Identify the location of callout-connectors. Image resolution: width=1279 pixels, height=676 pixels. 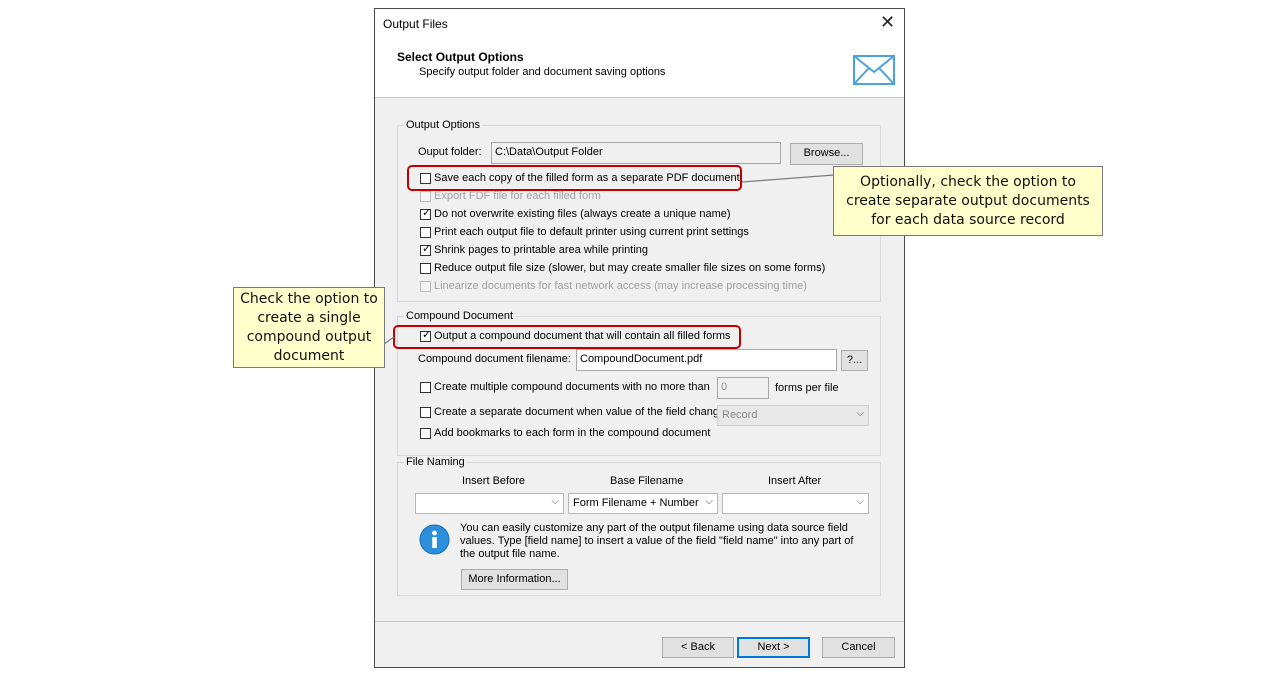
(609, 259).